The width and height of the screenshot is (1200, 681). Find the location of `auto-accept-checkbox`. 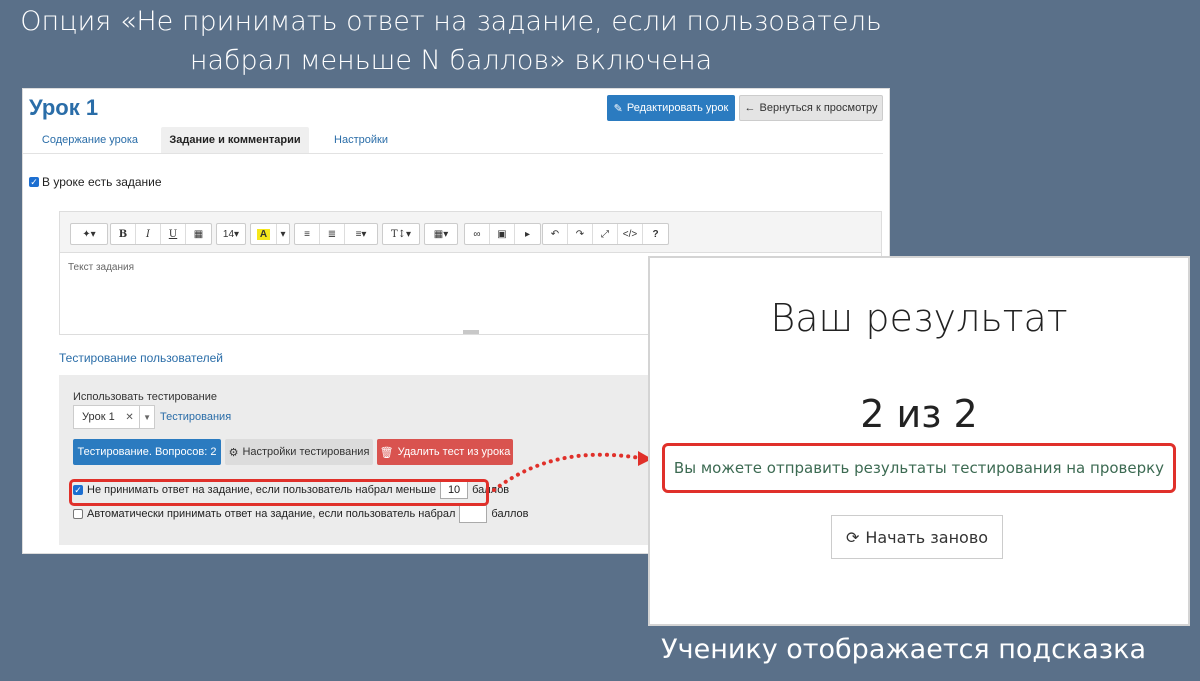

auto-accept-checkbox is located at coordinates (78, 514).